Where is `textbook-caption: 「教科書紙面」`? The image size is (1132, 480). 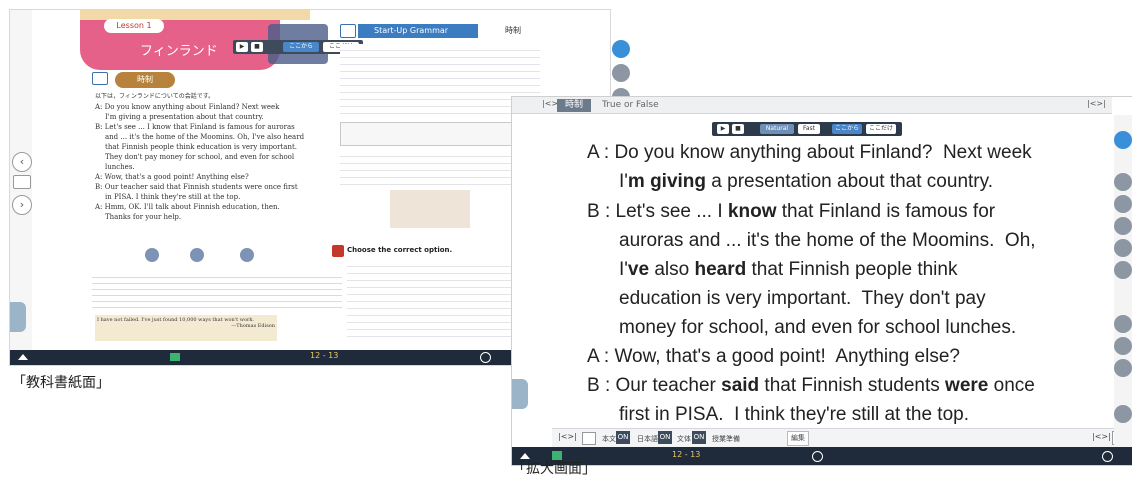
textbook-caption: 「教科書紙面」 is located at coordinates (61, 383).